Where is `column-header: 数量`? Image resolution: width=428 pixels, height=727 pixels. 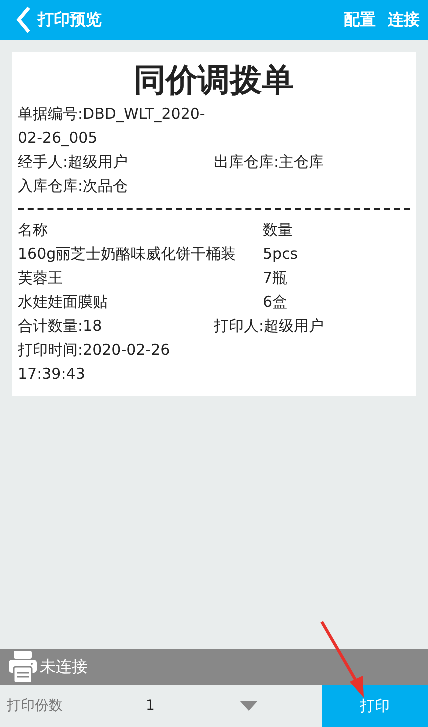
column-header: 数量 is located at coordinates (278, 230).